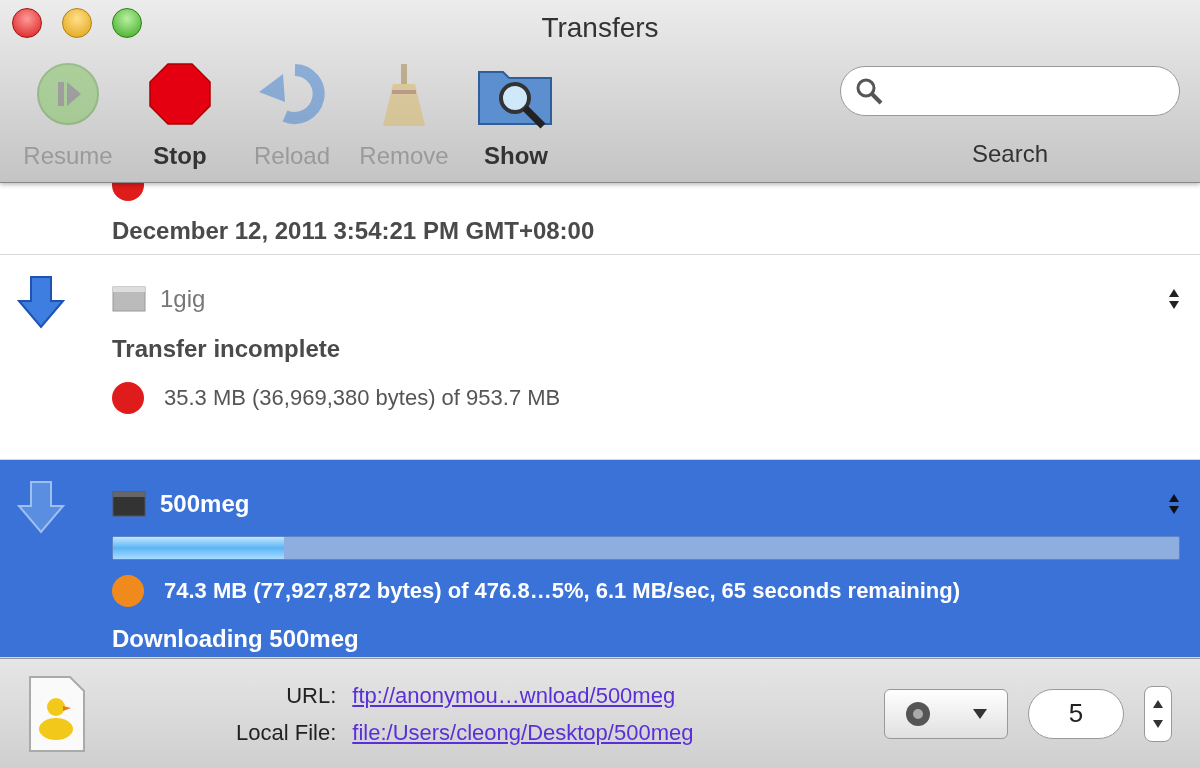 The width and height of the screenshot is (1200, 768). Describe the element at coordinates (353, 231) in the screenshot. I see `transfer-status: December 12, 2011 3:54:21 PM GMT+08:00` at that location.